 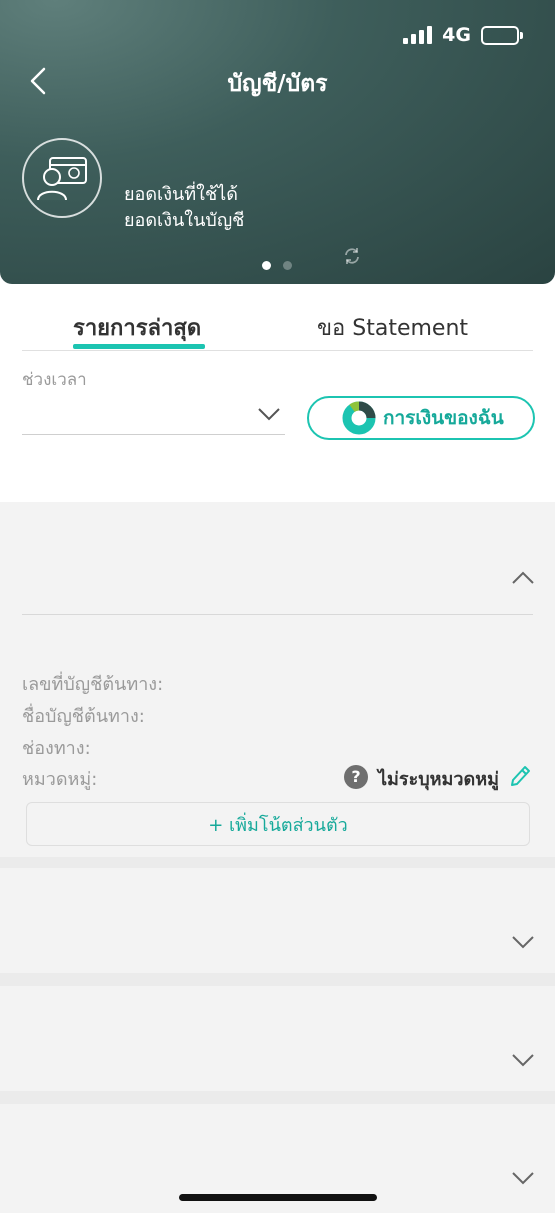 I want to click on source-account-name-label: ชื่อบัญชีต้นทาง:, so click(x=83, y=716).